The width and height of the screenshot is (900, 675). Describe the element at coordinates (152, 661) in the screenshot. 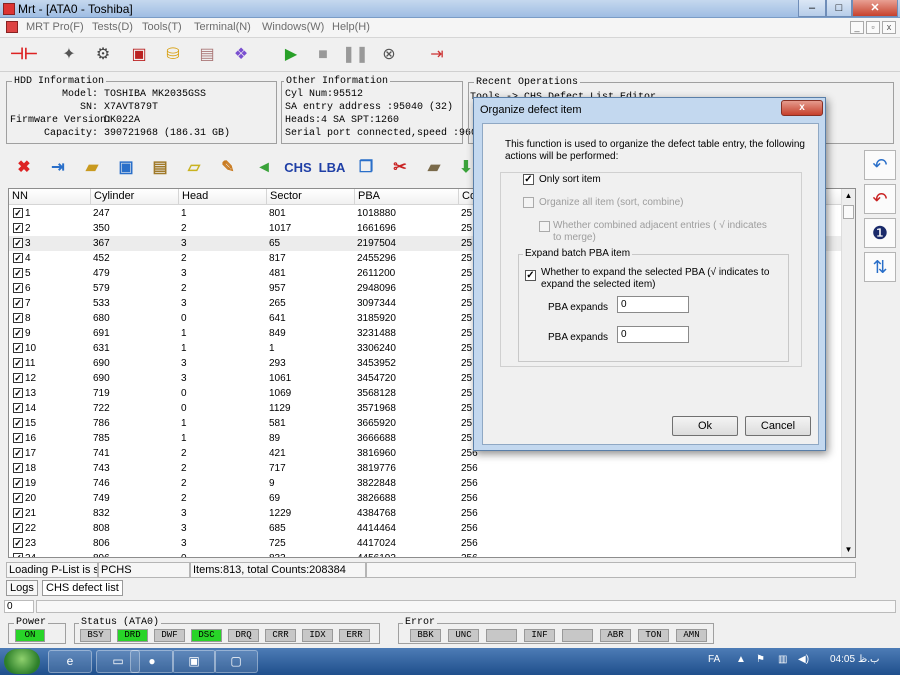

I see `firefox-icon: ●` at that location.